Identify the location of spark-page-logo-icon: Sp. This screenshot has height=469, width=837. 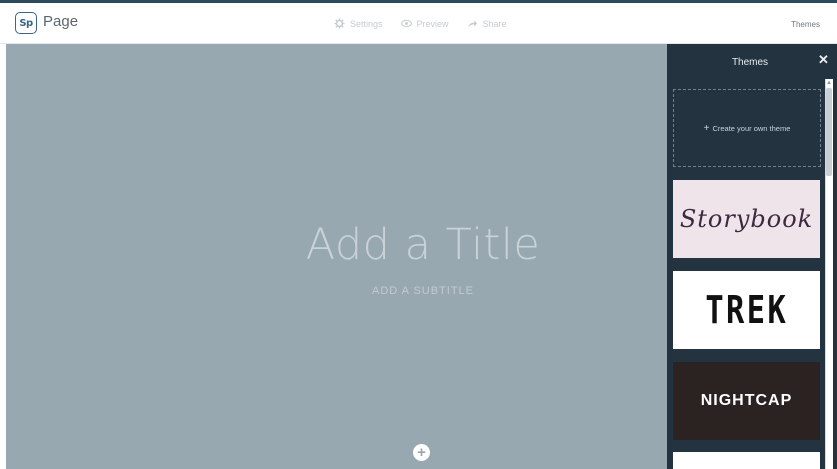
(26, 23).